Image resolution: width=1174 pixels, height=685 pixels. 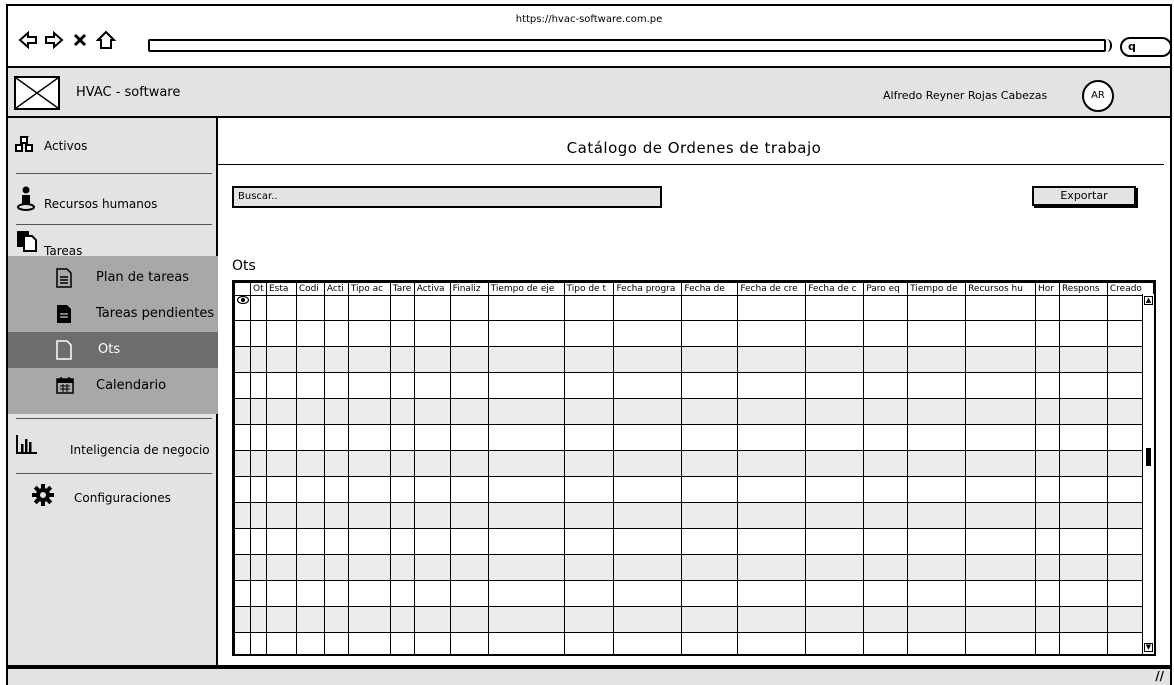 I want to click on sidebar-subitem-ots: Ots, so click(x=113, y=350).